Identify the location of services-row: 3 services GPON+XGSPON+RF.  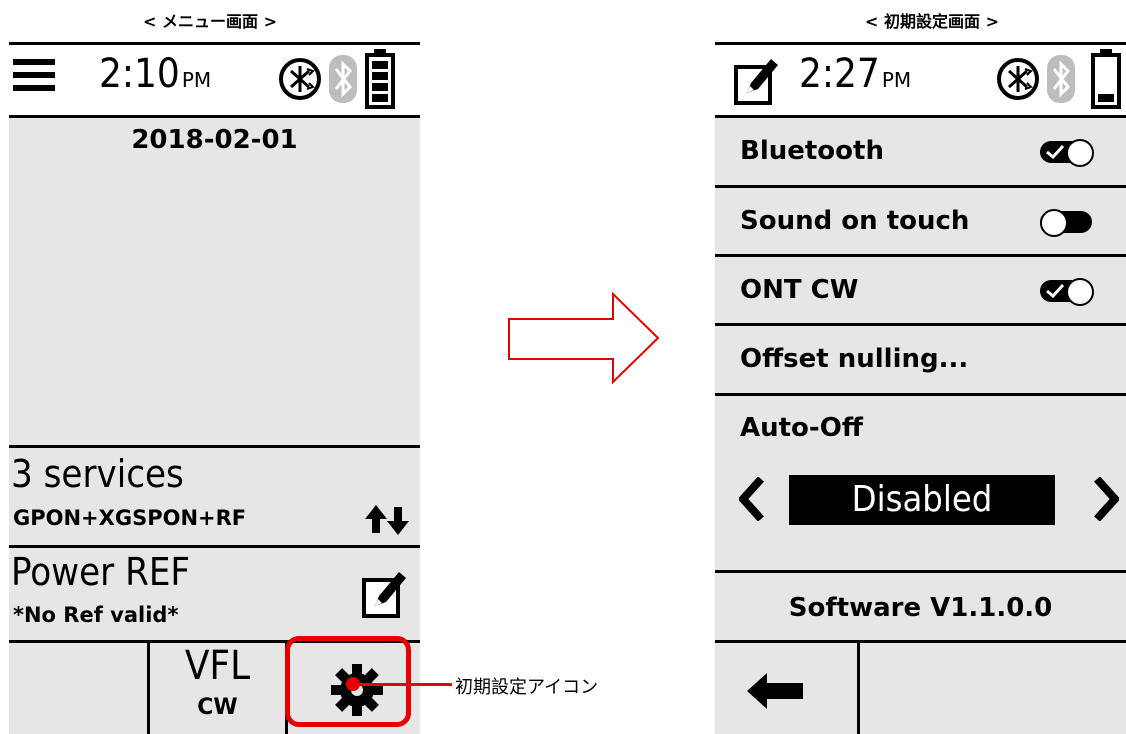
(214, 496).